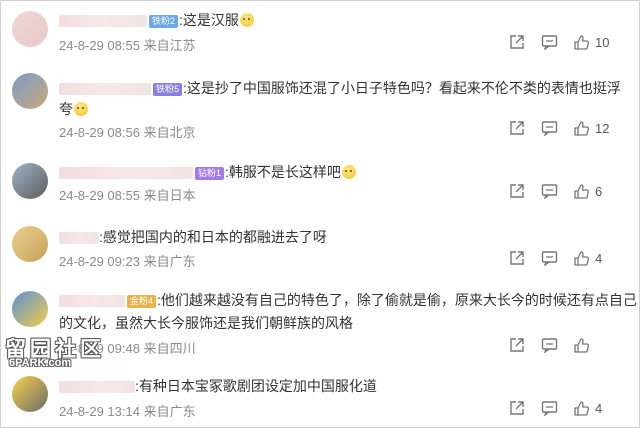 The height and width of the screenshot is (428, 640). What do you see at coordinates (206, 323) in the screenshot?
I see `comment-text-cont: 的文化，虽然大长今服饰还是我们朝鲜族的风格` at bounding box center [206, 323].